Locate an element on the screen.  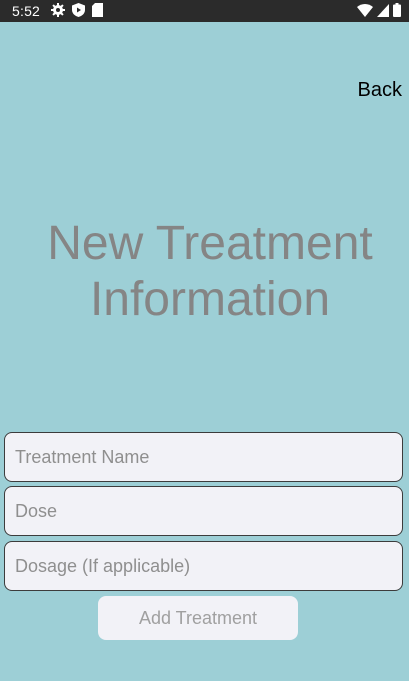
dose-input is located at coordinates (203, 511).